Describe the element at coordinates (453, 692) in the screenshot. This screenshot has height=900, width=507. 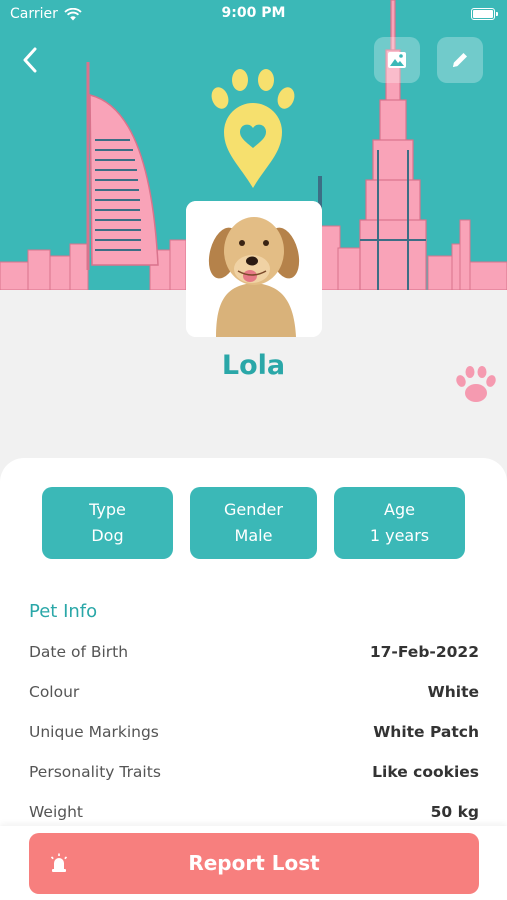
I see `info-value: White` at that location.